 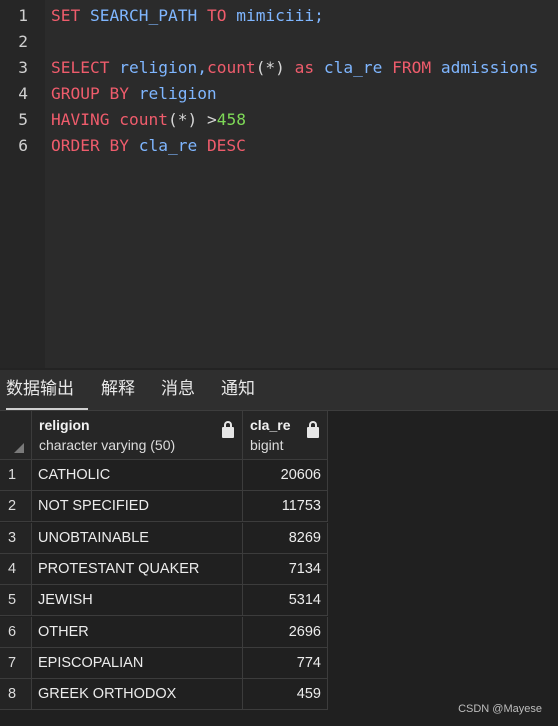 I want to click on religion-cell: NOT SPECIFIED, so click(x=137, y=507).